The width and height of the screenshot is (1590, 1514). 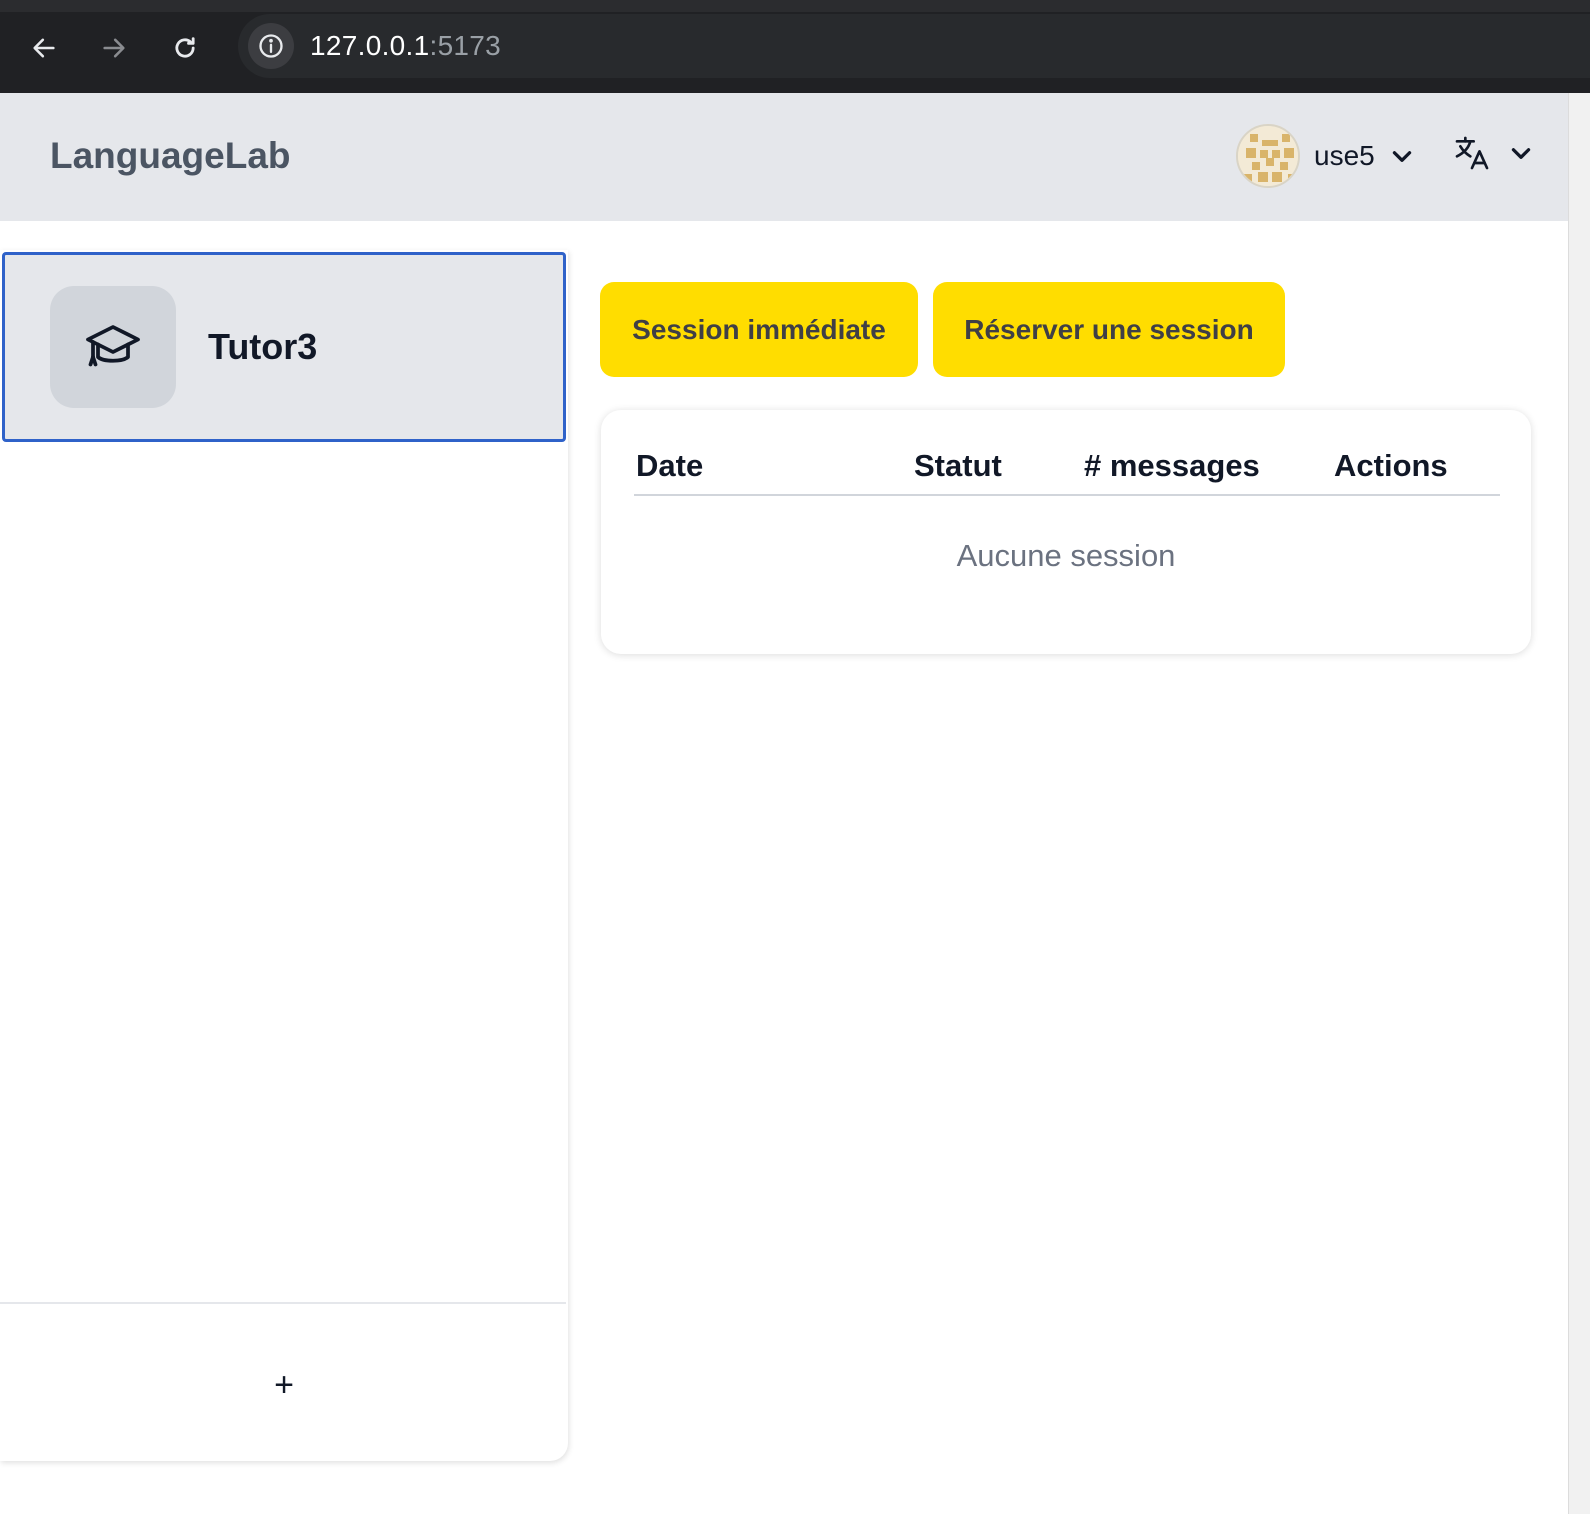 I want to click on graduation-cap-icon, so click(x=113, y=346).